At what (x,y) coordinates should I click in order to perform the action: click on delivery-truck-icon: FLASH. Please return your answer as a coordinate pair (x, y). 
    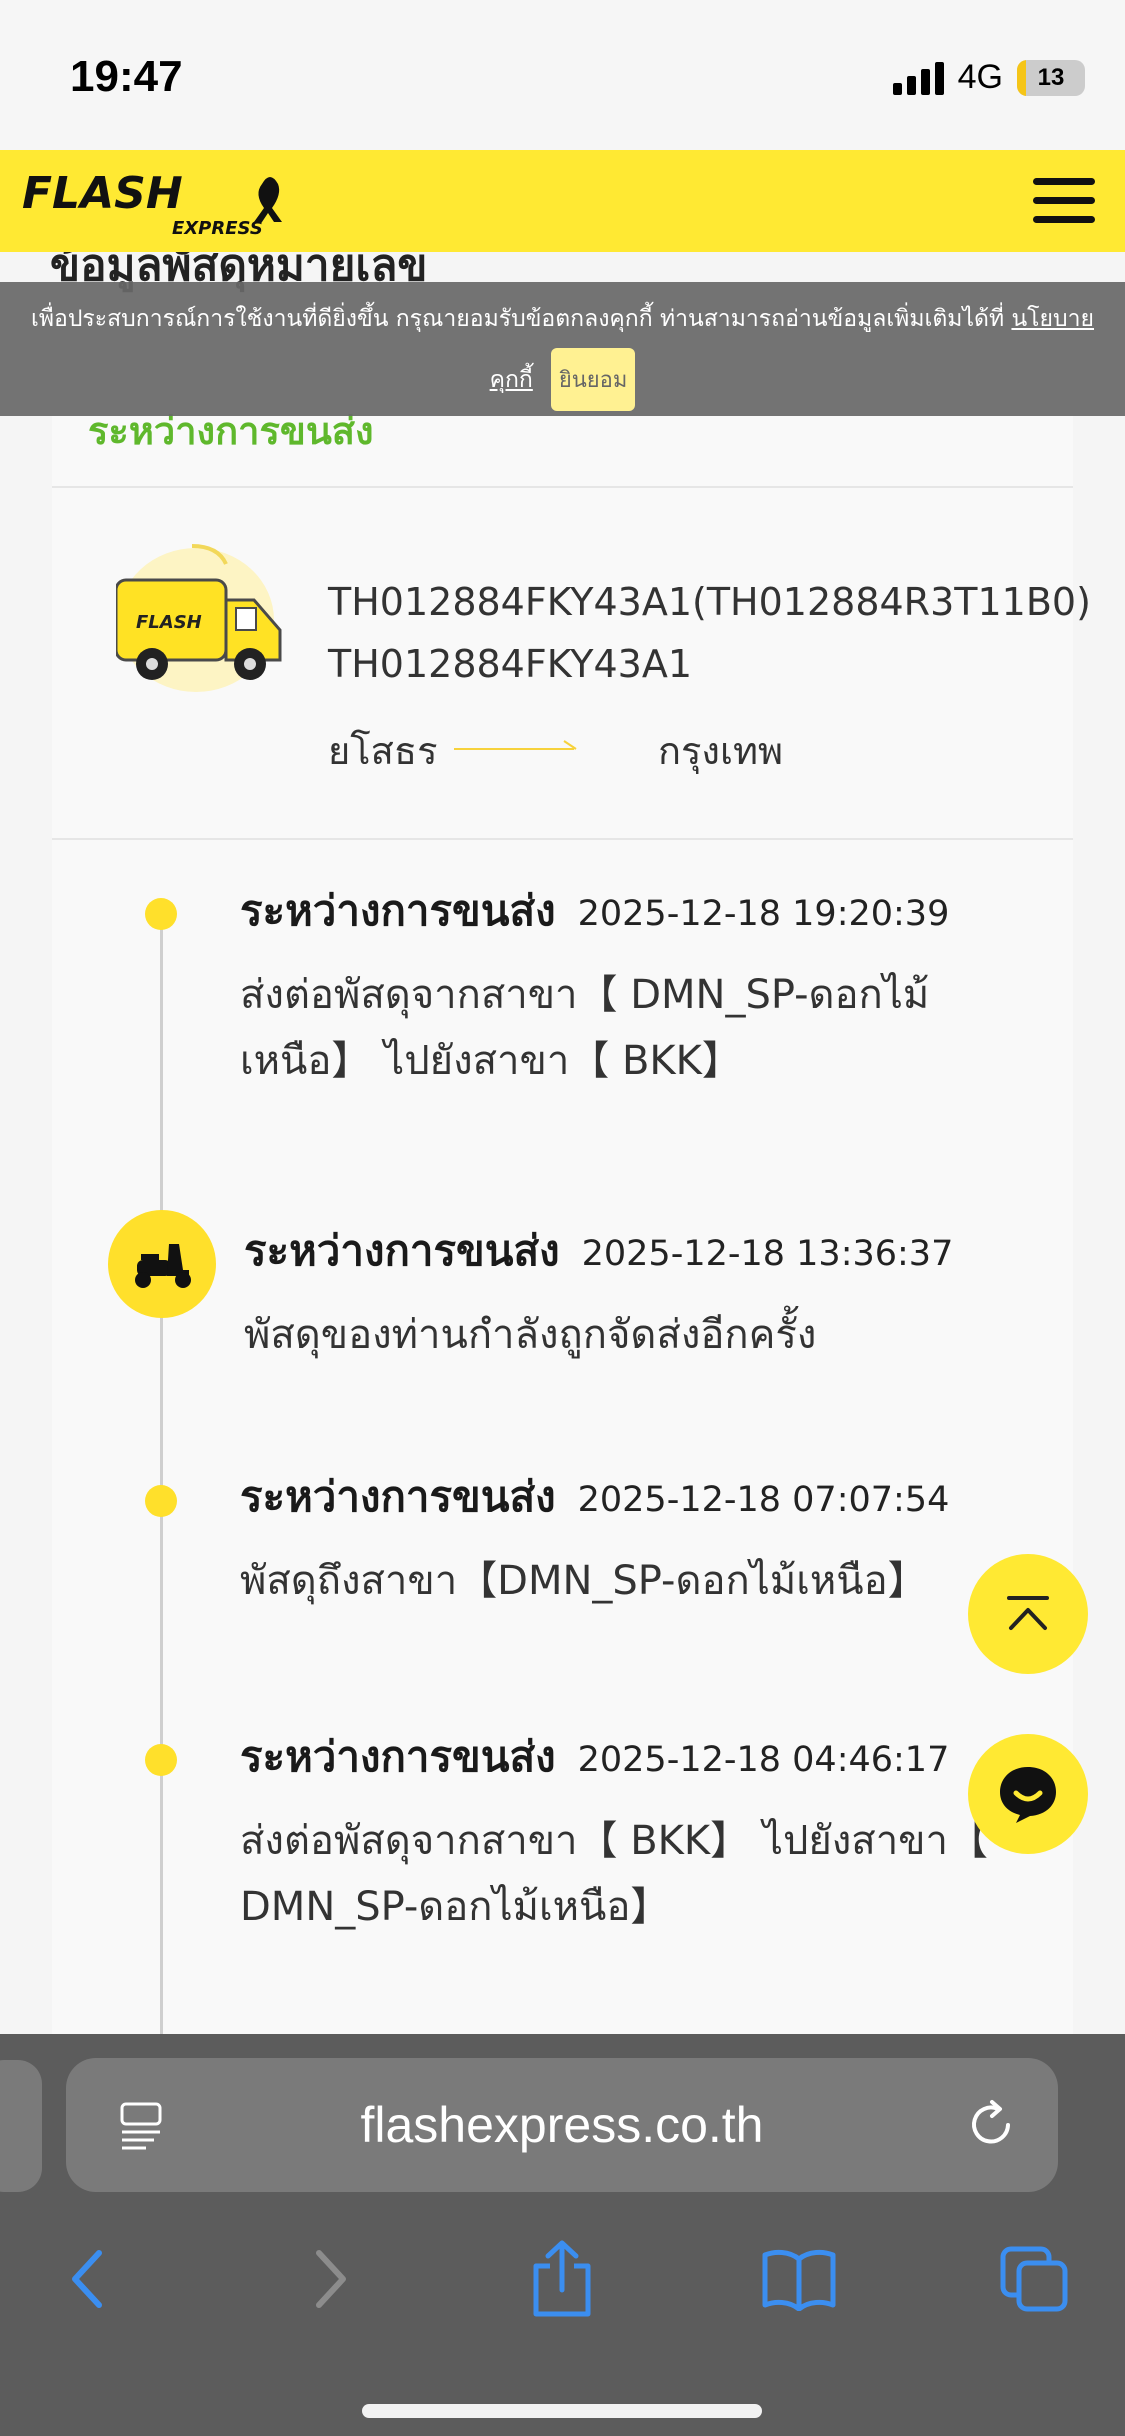
    Looking at the image, I should click on (199, 618).